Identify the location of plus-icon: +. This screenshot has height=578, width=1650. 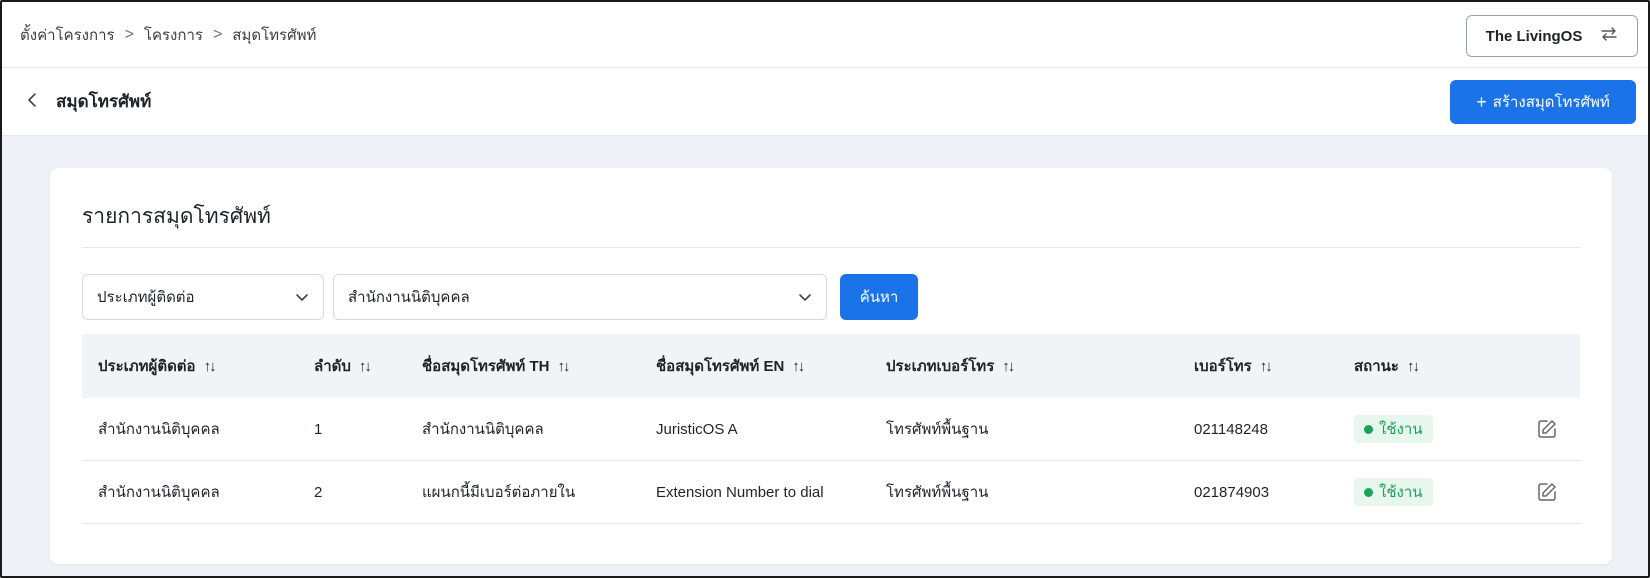
(1481, 101).